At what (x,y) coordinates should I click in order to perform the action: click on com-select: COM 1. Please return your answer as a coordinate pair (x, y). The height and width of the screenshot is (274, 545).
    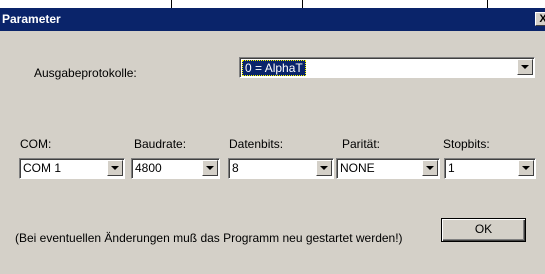
    Looking at the image, I should click on (72, 168).